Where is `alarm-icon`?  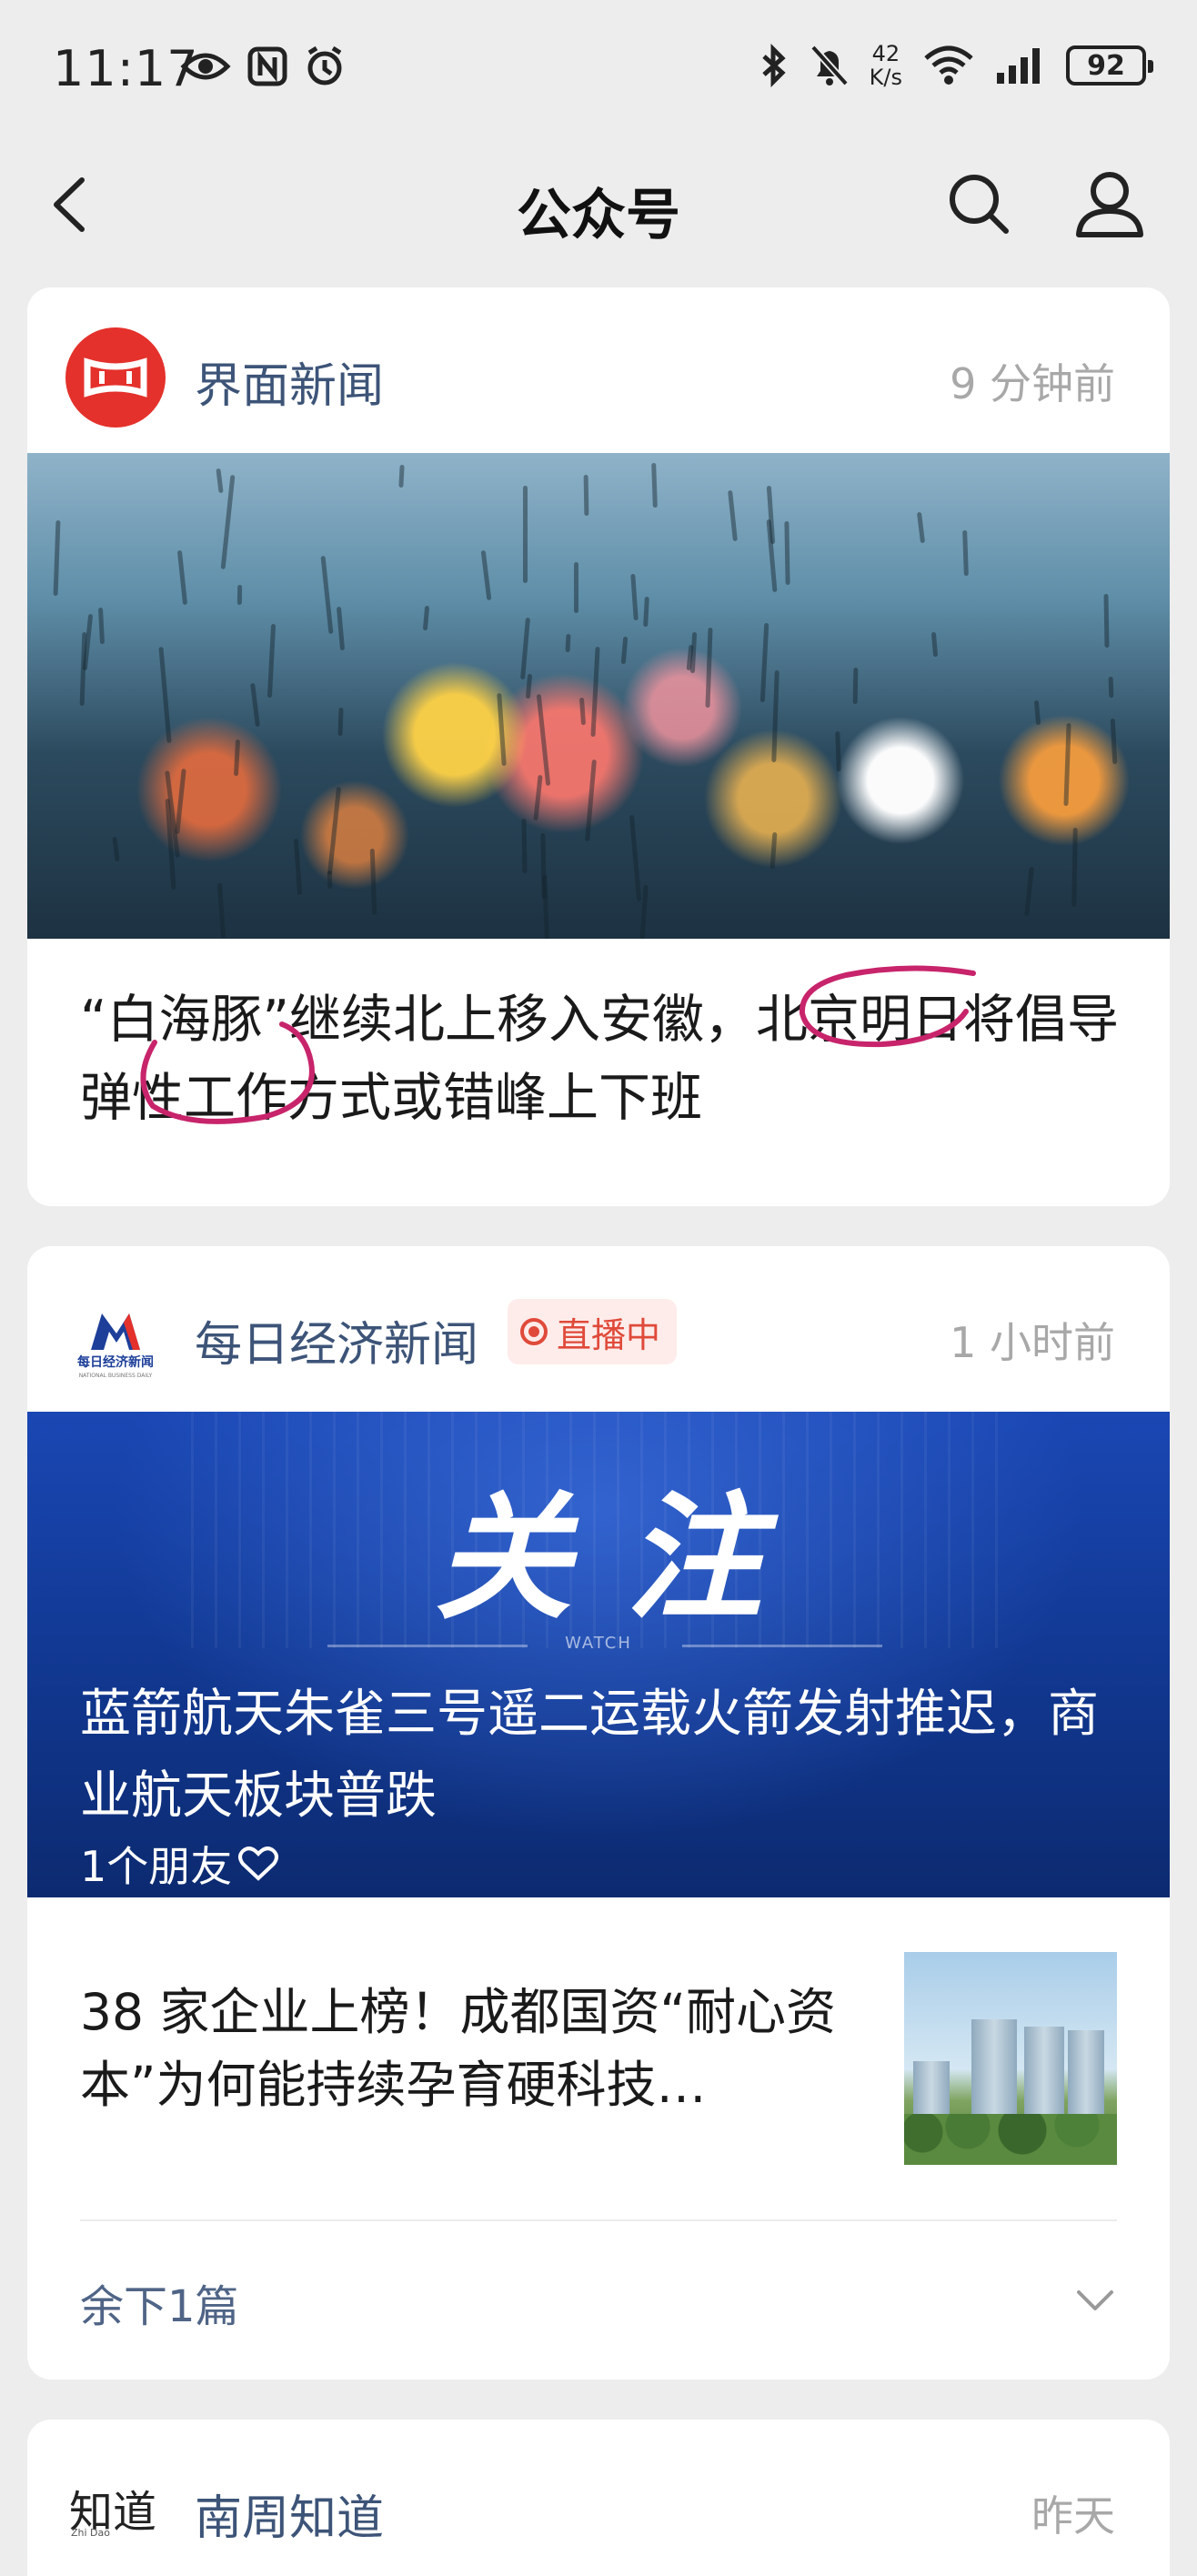 alarm-icon is located at coordinates (324, 65).